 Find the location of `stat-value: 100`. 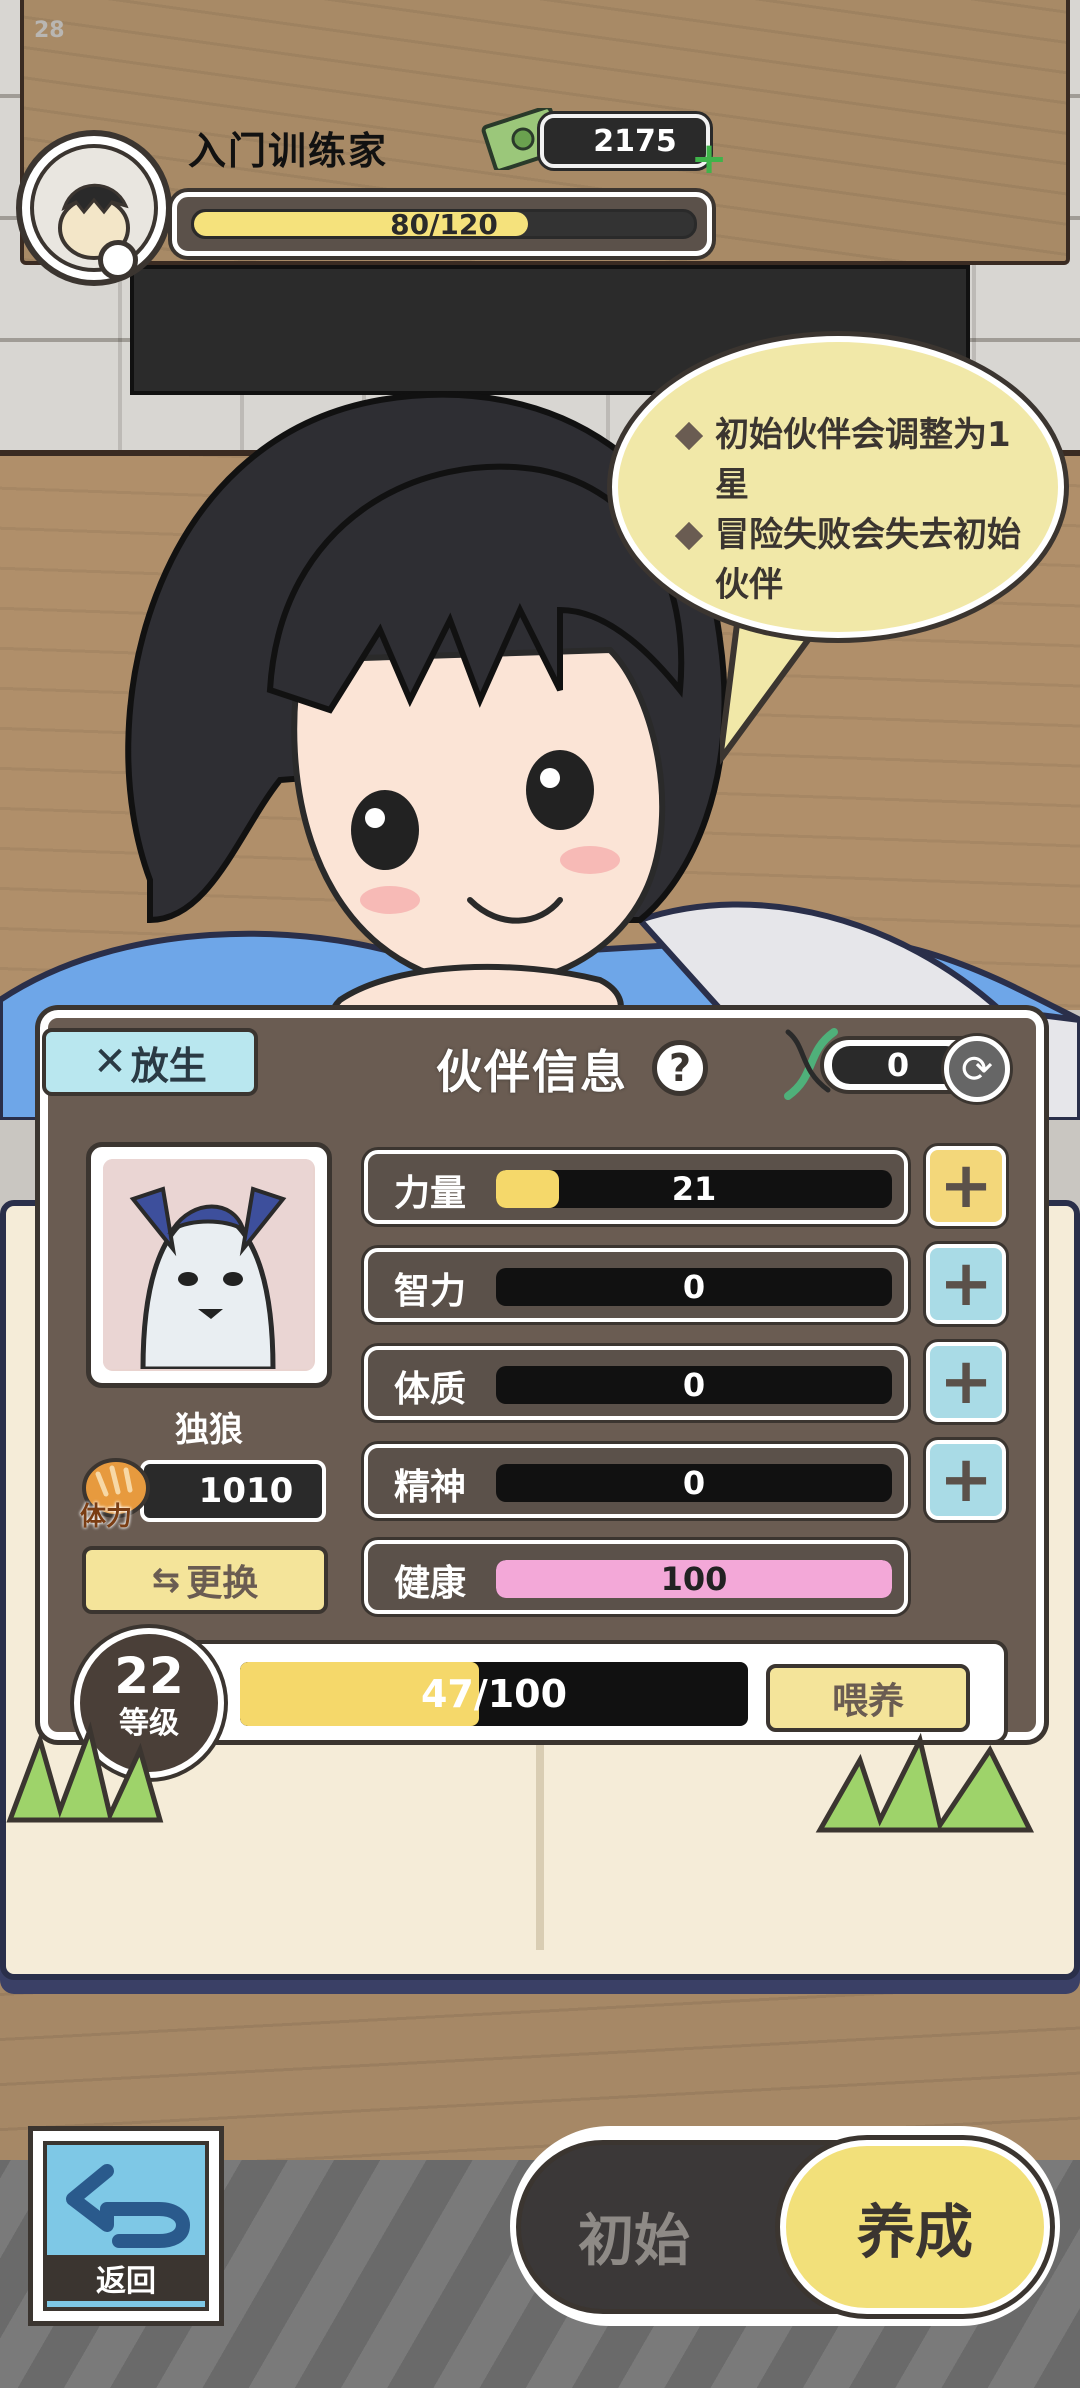

stat-value: 100 is located at coordinates (694, 1579).